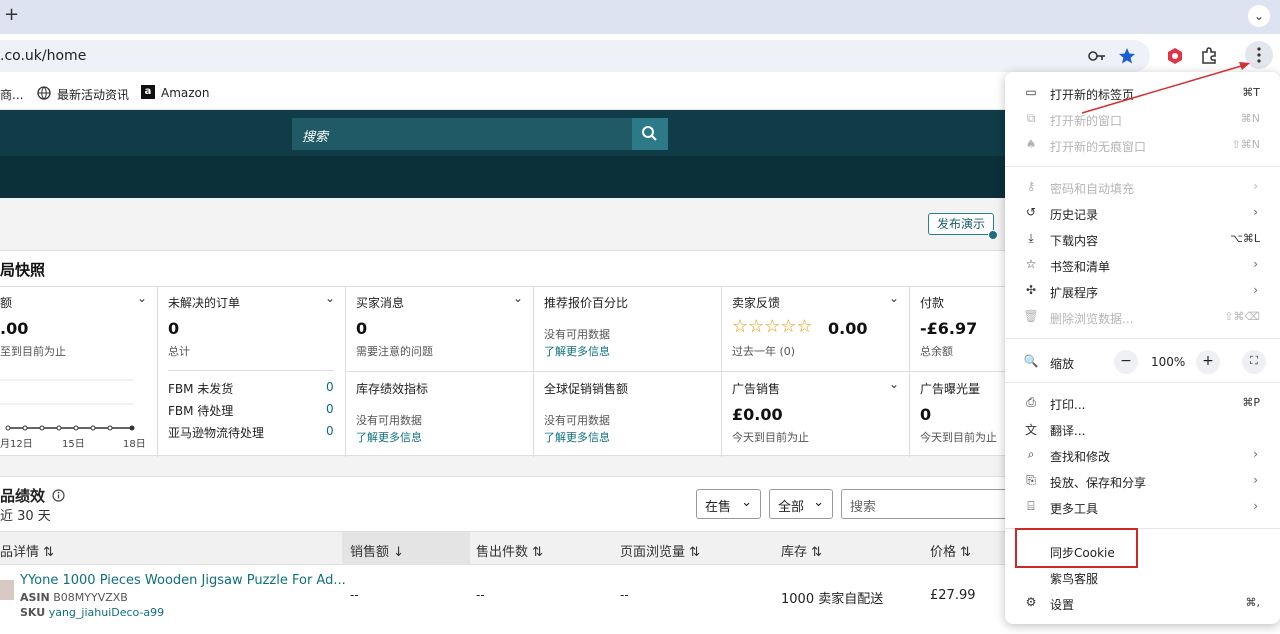  Describe the element at coordinates (462, 134) in the screenshot. I see `search-input: 搜索` at that location.